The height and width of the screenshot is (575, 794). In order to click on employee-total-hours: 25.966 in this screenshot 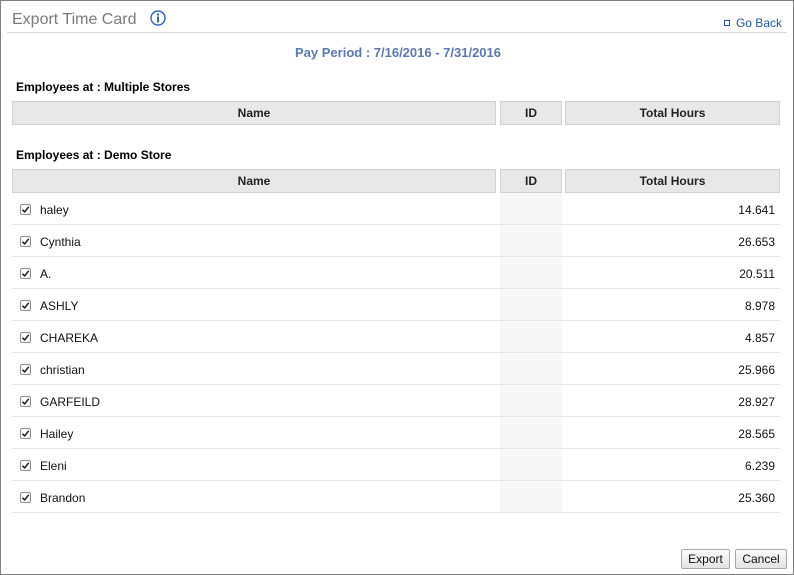, I will do `click(756, 370)`.